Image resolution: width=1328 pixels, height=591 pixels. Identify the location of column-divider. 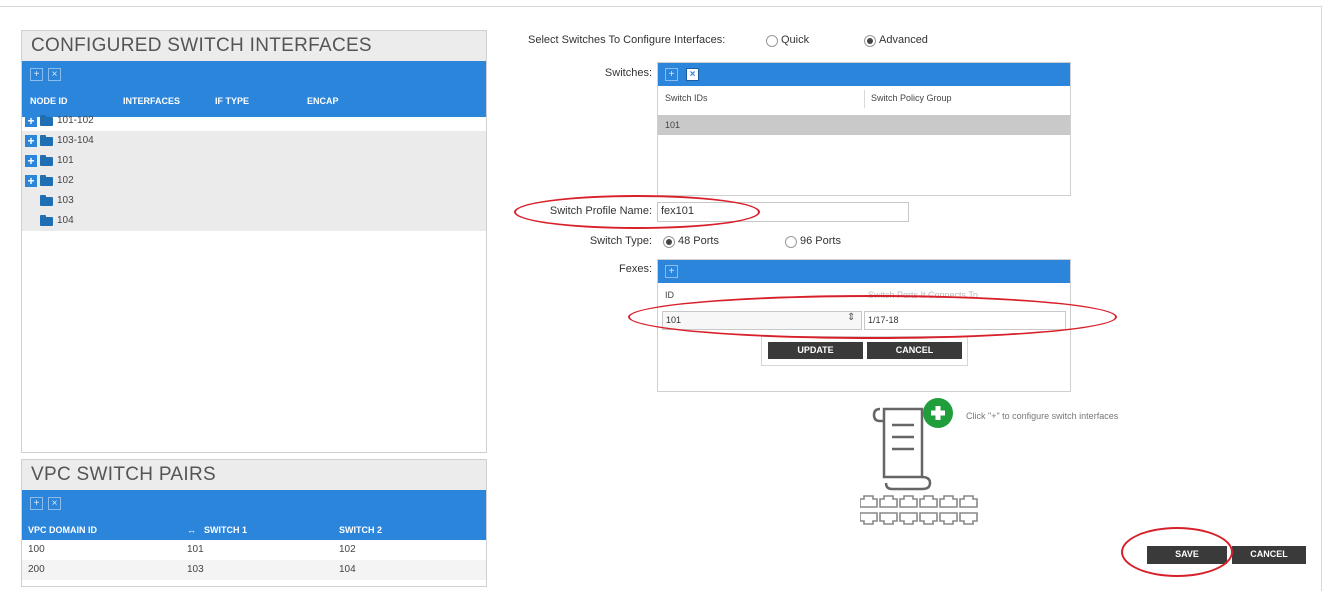
(864, 99).